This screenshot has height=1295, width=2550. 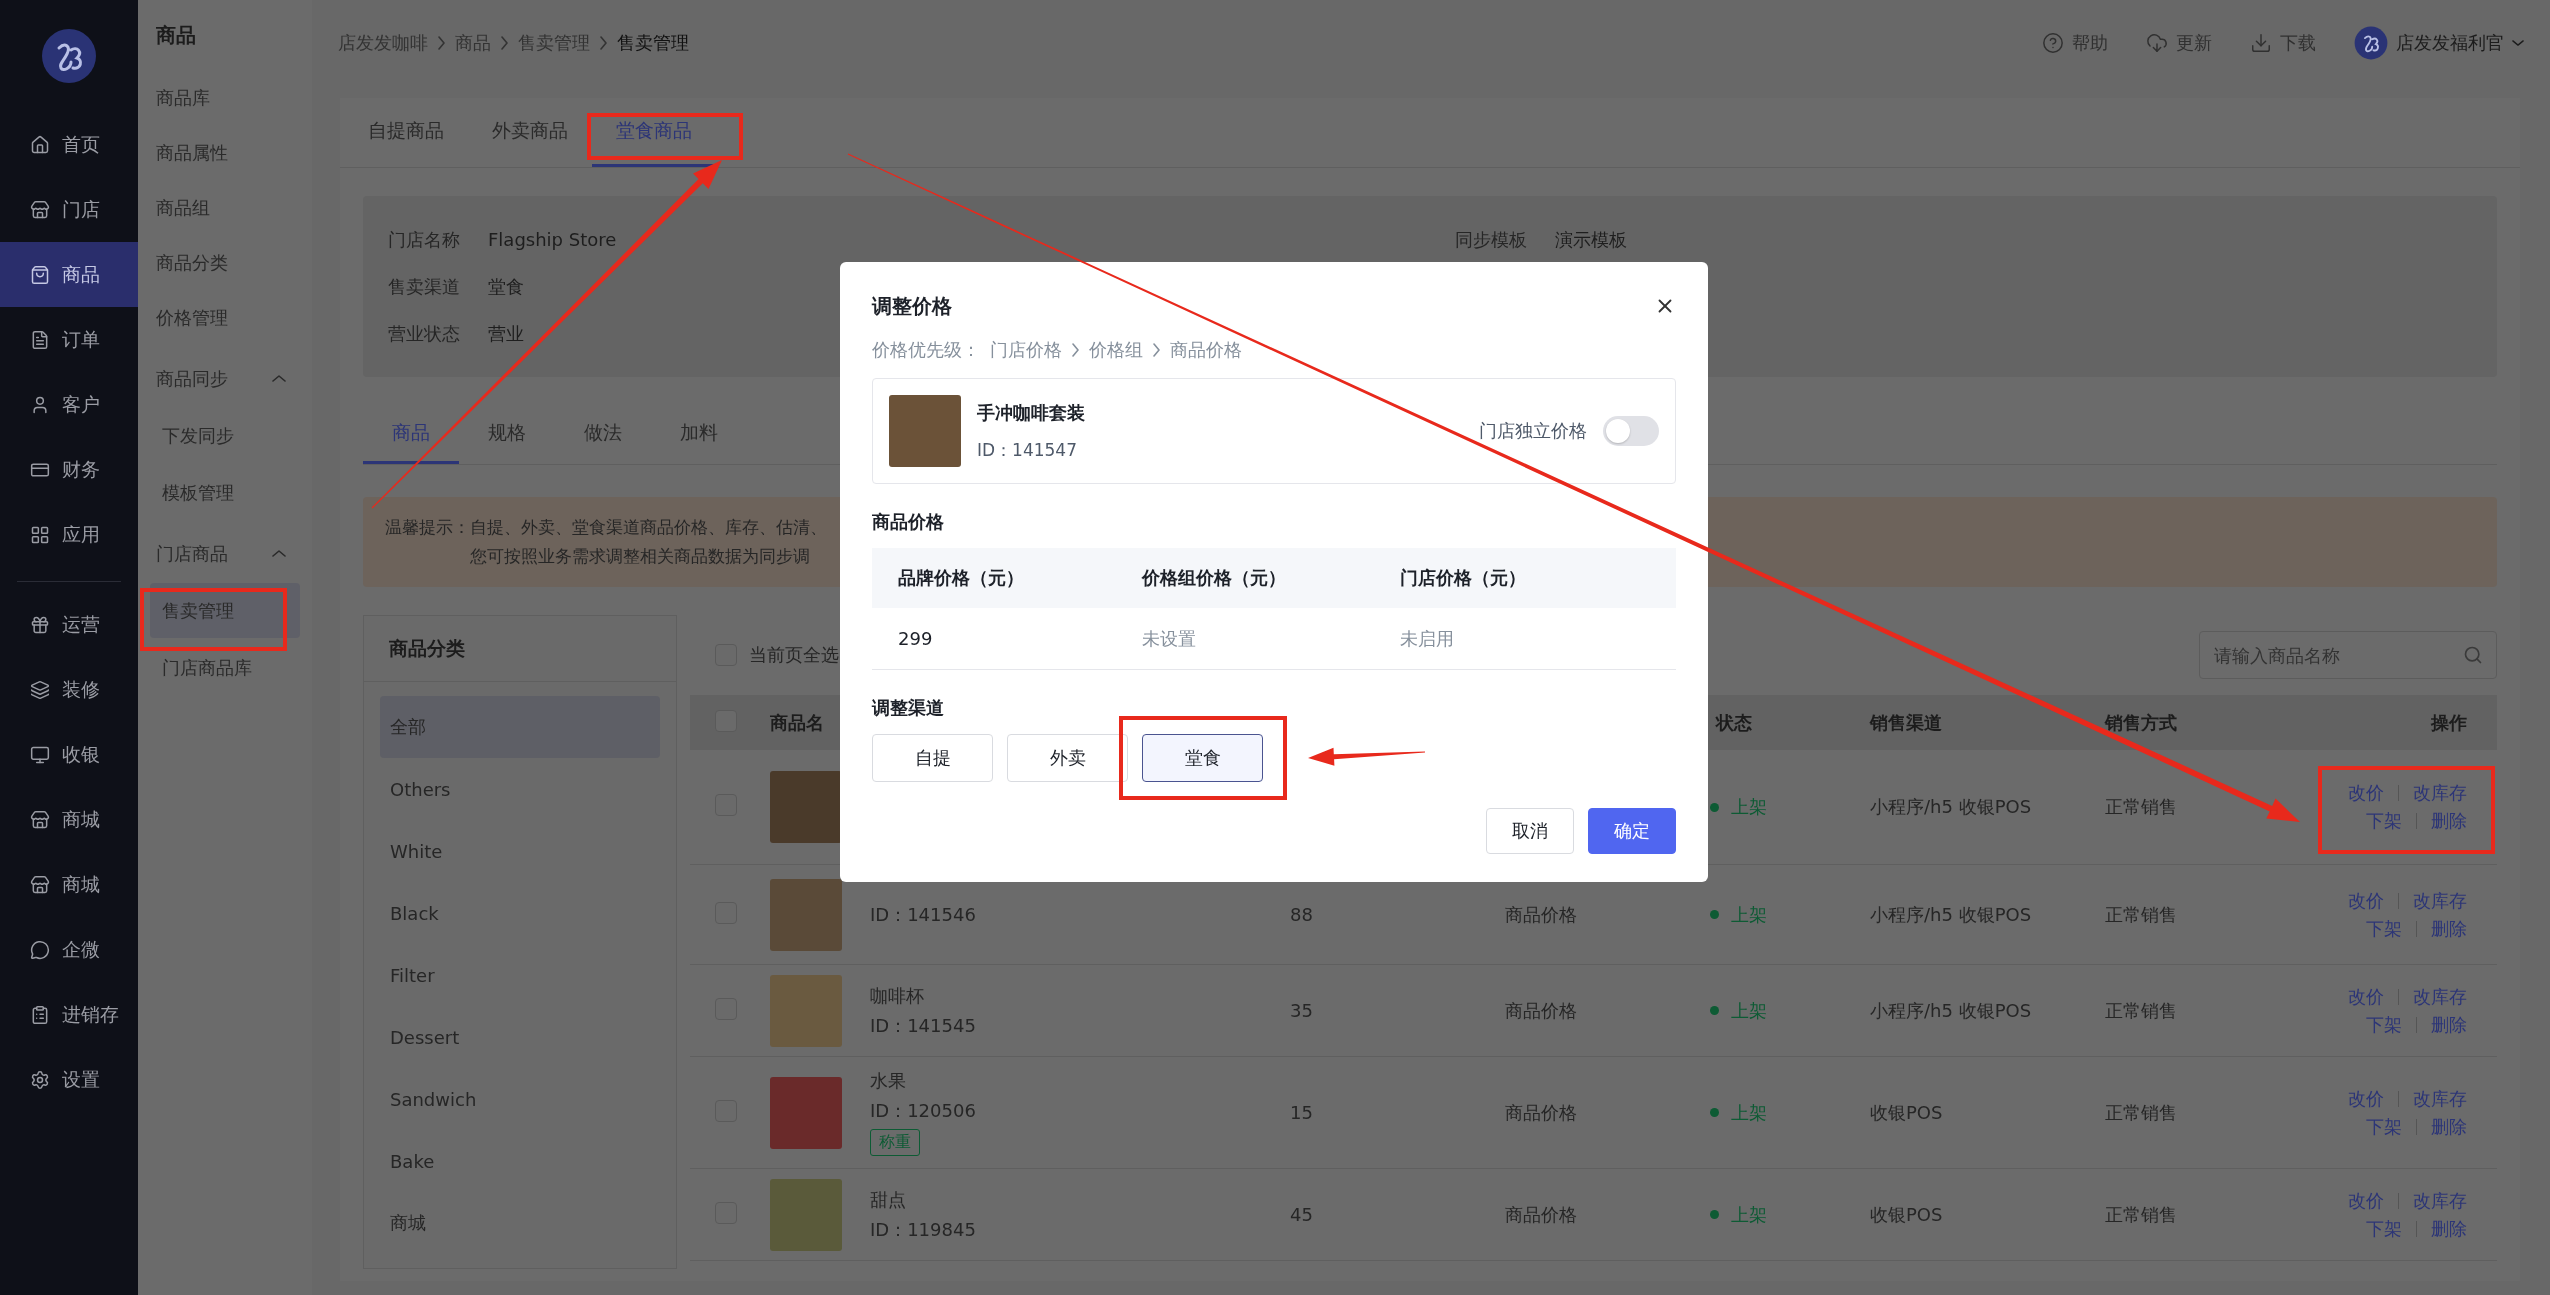 I want to click on tab: 规格, so click(x=507, y=434).